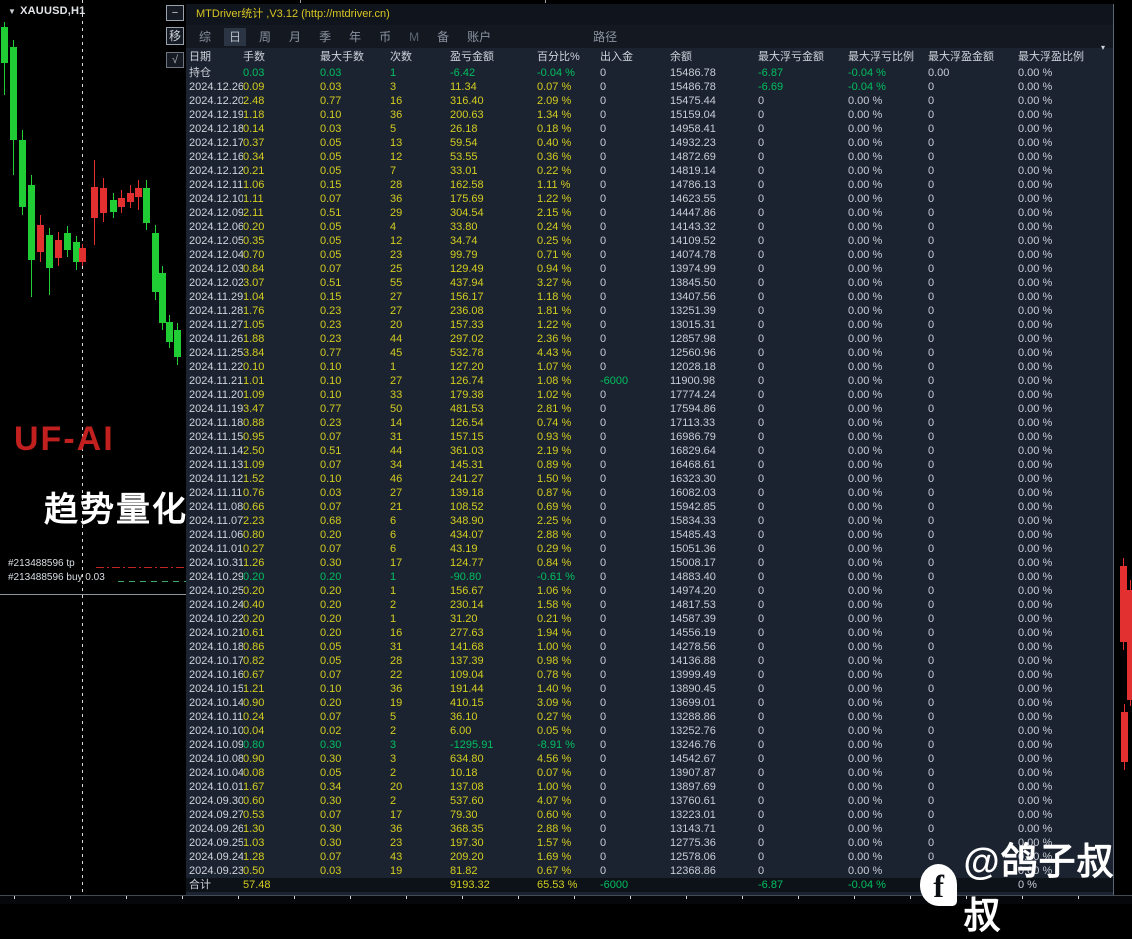 Image resolution: width=1132 pixels, height=939 pixels. What do you see at coordinates (467, 297) in the screenshot?
I see `cell: 156.17` at bounding box center [467, 297].